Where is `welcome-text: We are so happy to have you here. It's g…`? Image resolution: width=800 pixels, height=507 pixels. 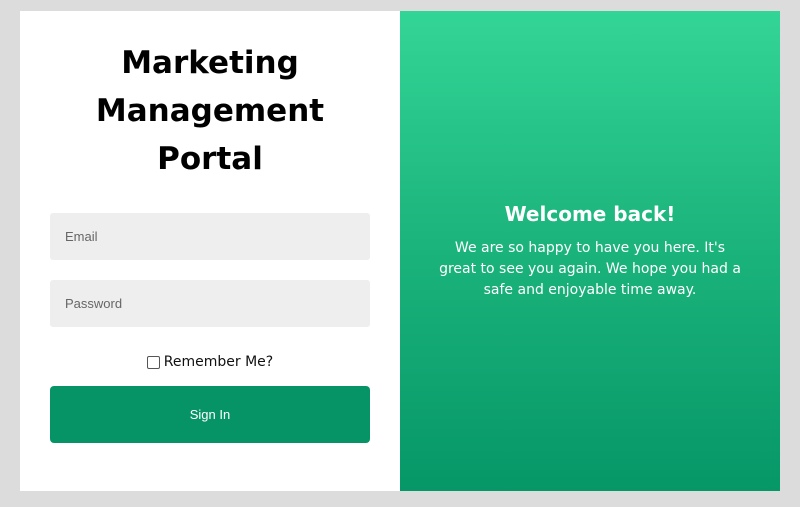 welcome-text: We are so happy to have you here. It's g… is located at coordinates (590, 268).